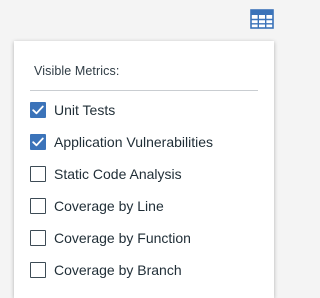 This screenshot has width=320, height=298. What do you see at coordinates (38, 206) in the screenshot?
I see `coverage-by-line-checkbox` at bounding box center [38, 206].